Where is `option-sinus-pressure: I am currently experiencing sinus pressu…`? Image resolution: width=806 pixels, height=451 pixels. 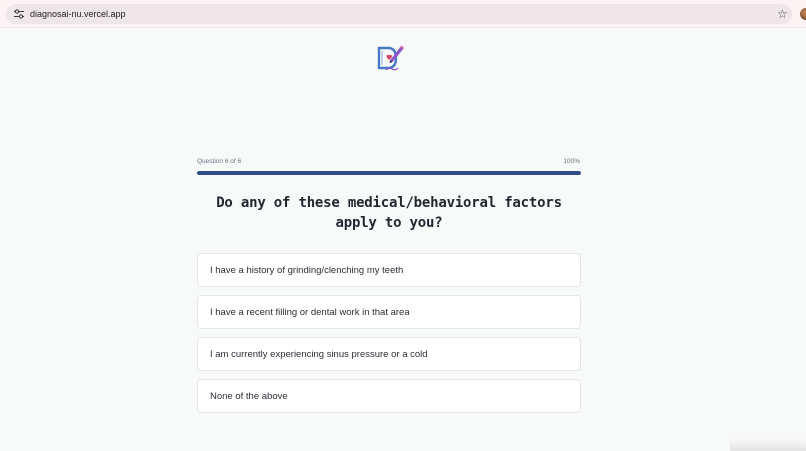 option-sinus-pressure: I am currently experiencing sinus pressu… is located at coordinates (389, 354).